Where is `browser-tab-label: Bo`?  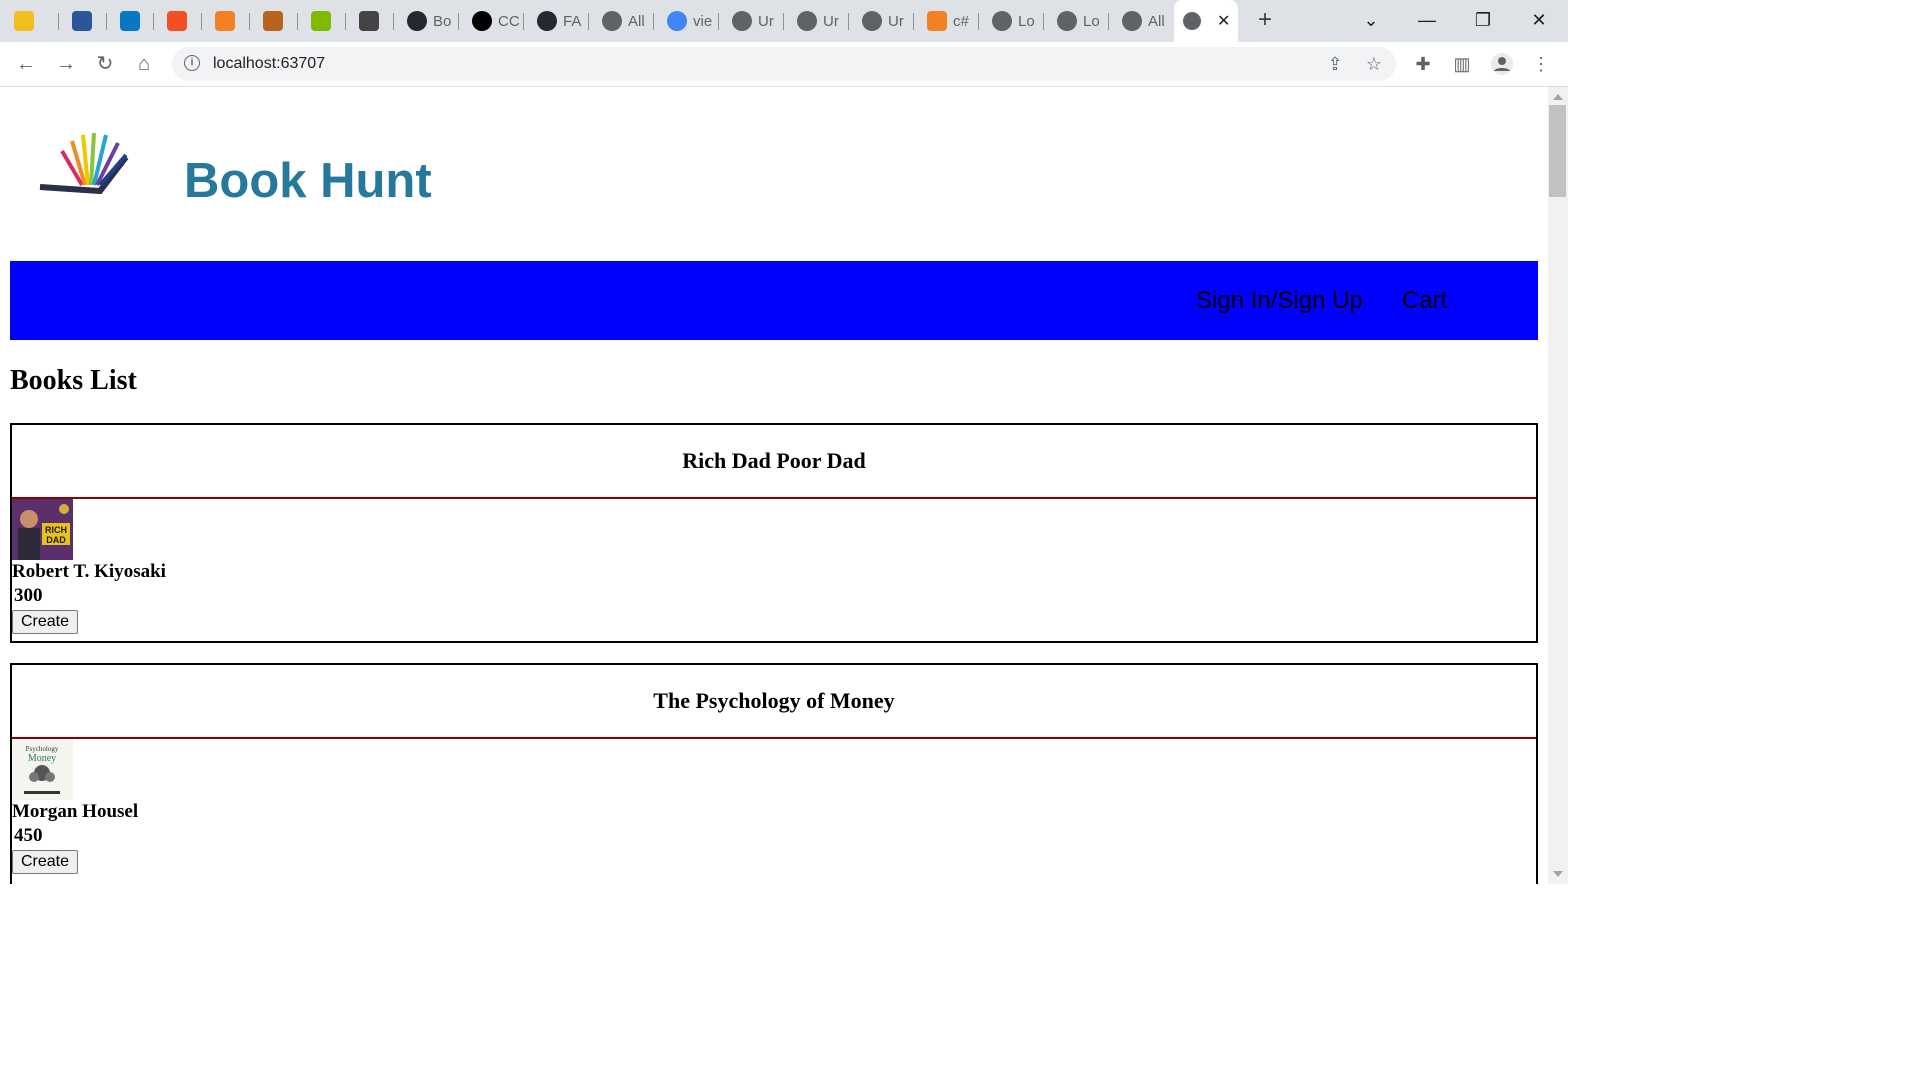 browser-tab-label: Bo is located at coordinates (442, 21).